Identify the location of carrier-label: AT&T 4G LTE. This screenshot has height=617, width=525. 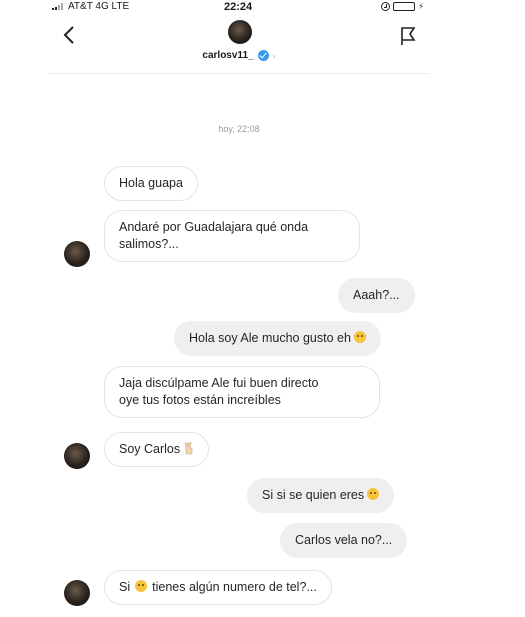
(99, 6).